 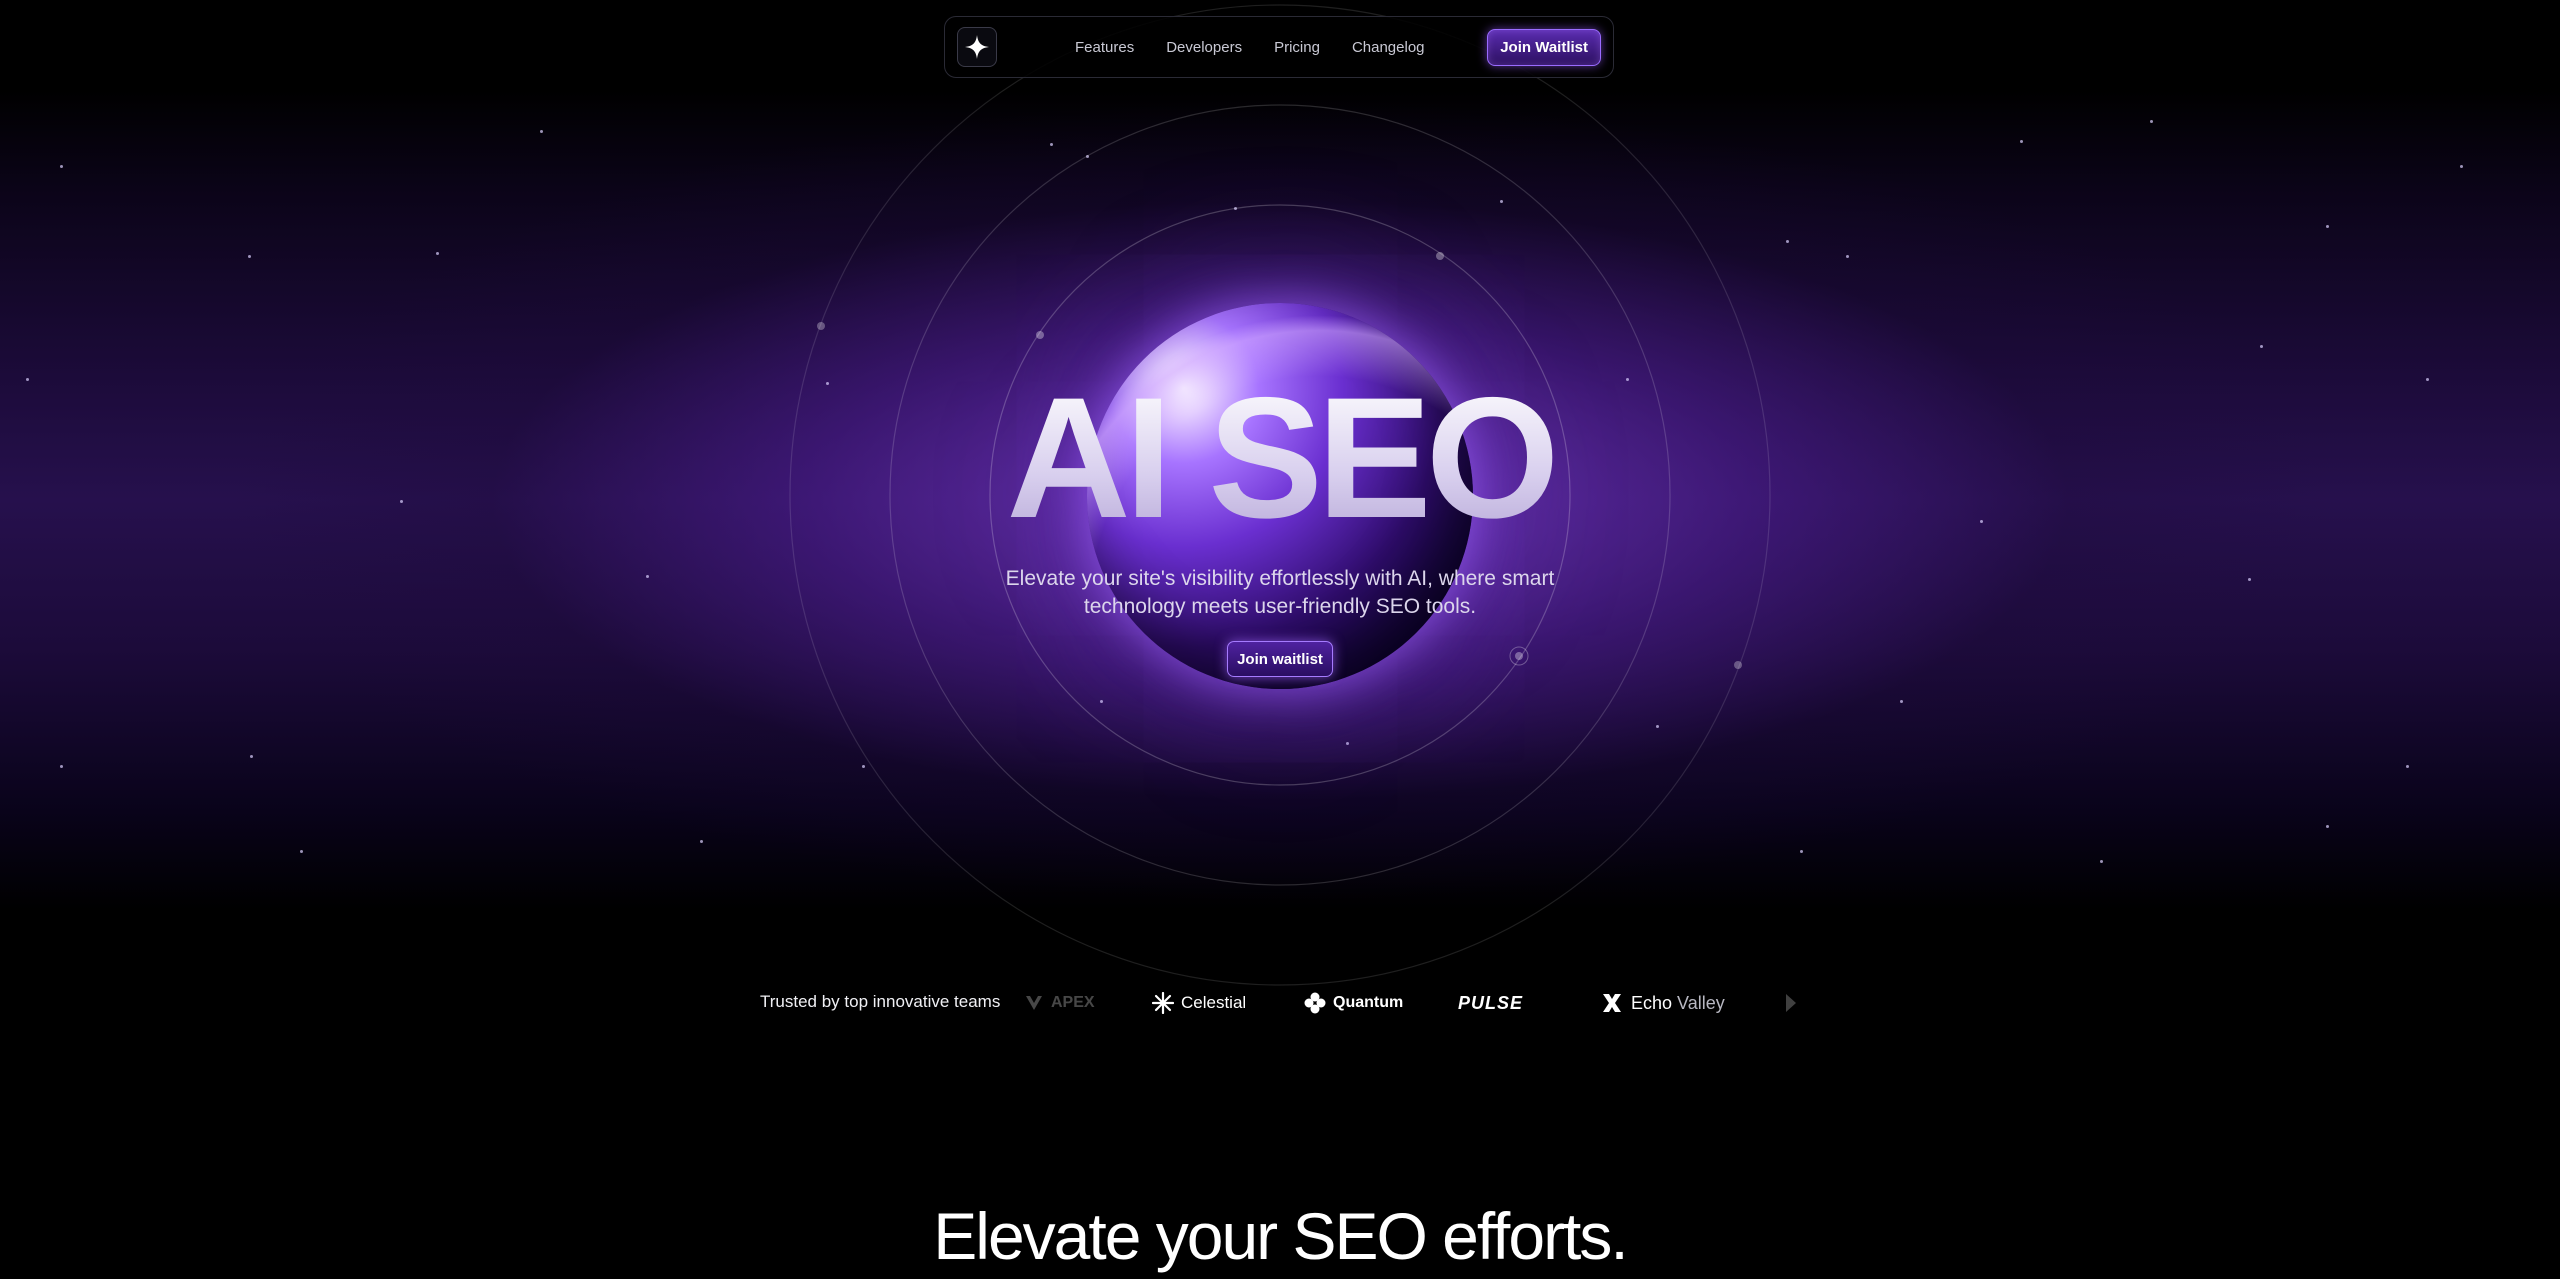 I want to click on partial-logo-icon, so click(x=1791, y=1003).